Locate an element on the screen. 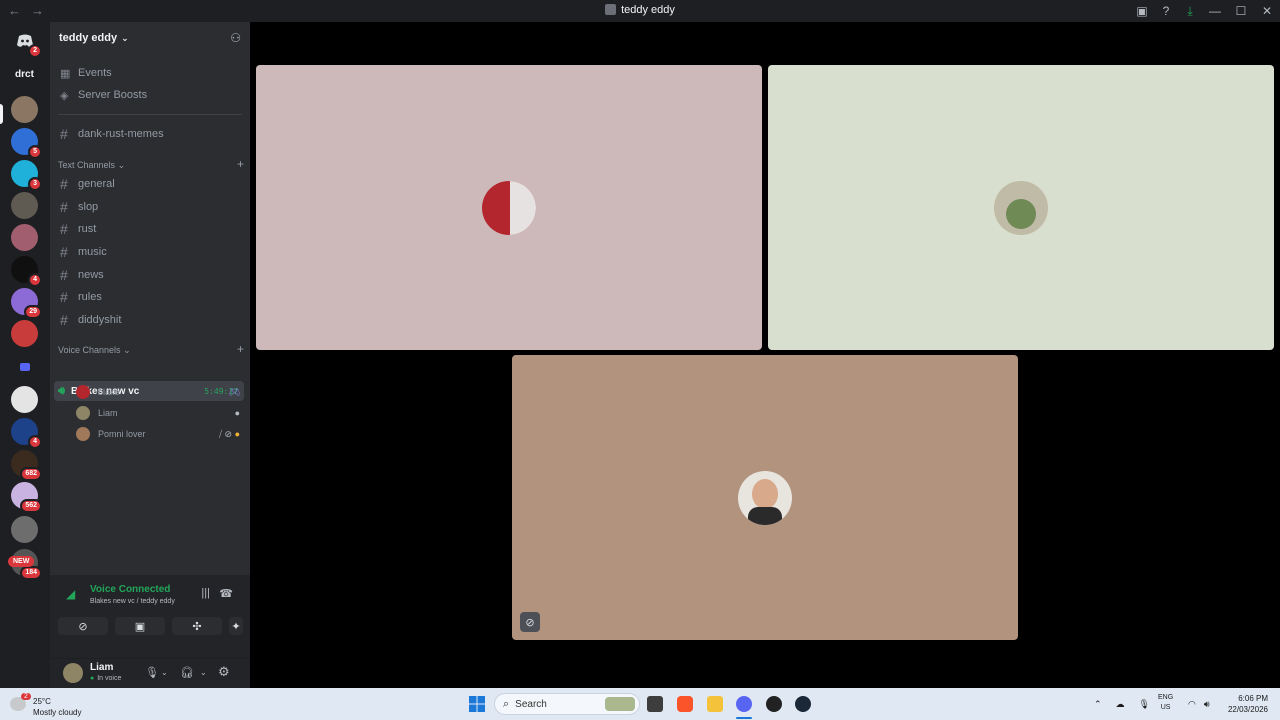 The image size is (1280, 720). channel-slop: # slop is located at coordinates (150, 207).